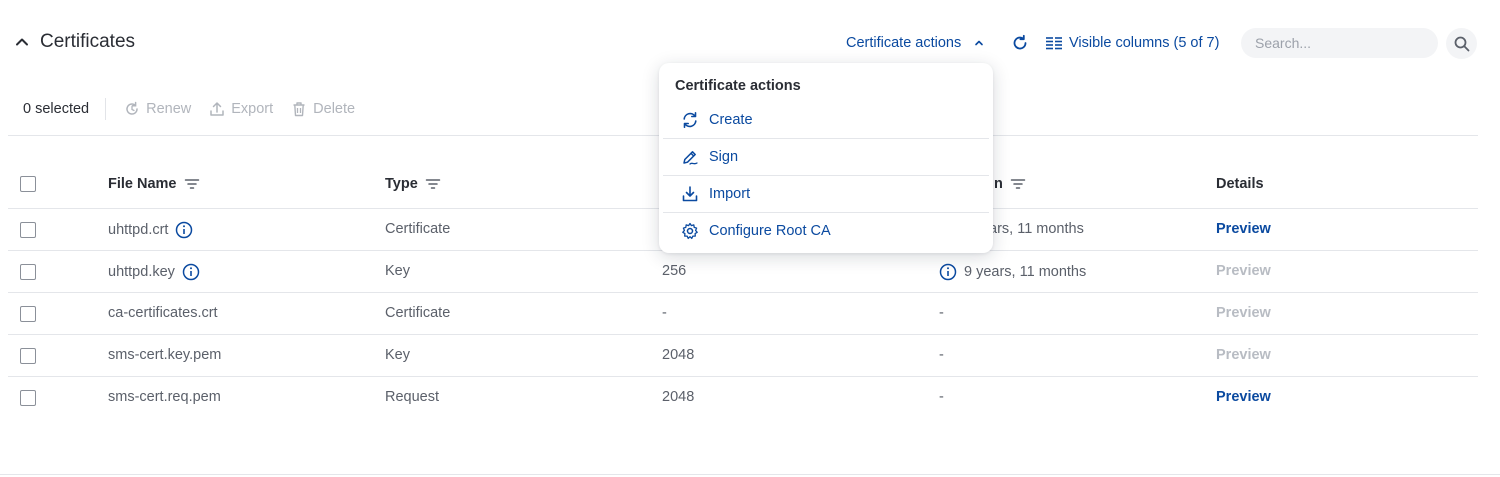  Describe the element at coordinates (217, 109) in the screenshot. I see `upload-icon` at that location.